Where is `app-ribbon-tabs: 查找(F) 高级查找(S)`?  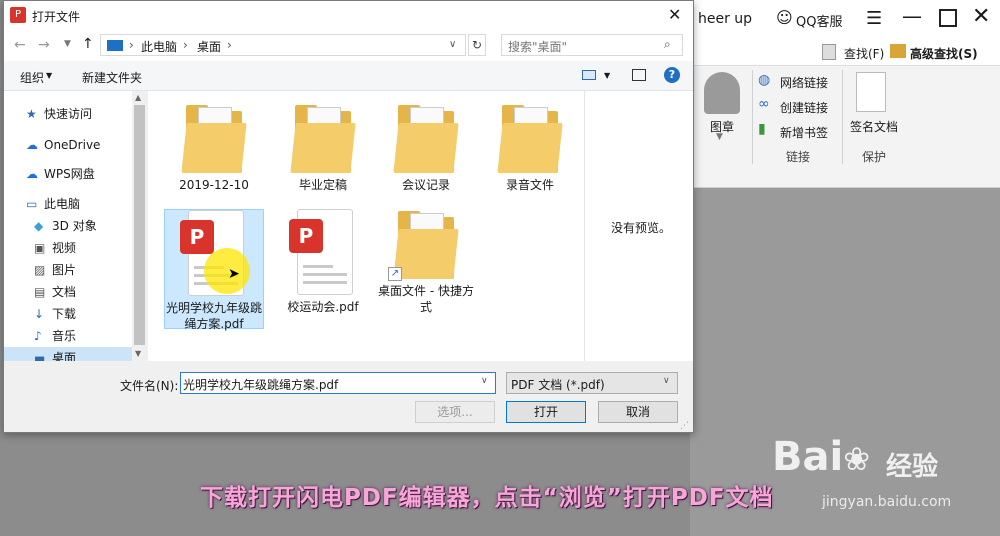
app-ribbon-tabs: 查找(F) 高级查找(S) is located at coordinates (845, 52).